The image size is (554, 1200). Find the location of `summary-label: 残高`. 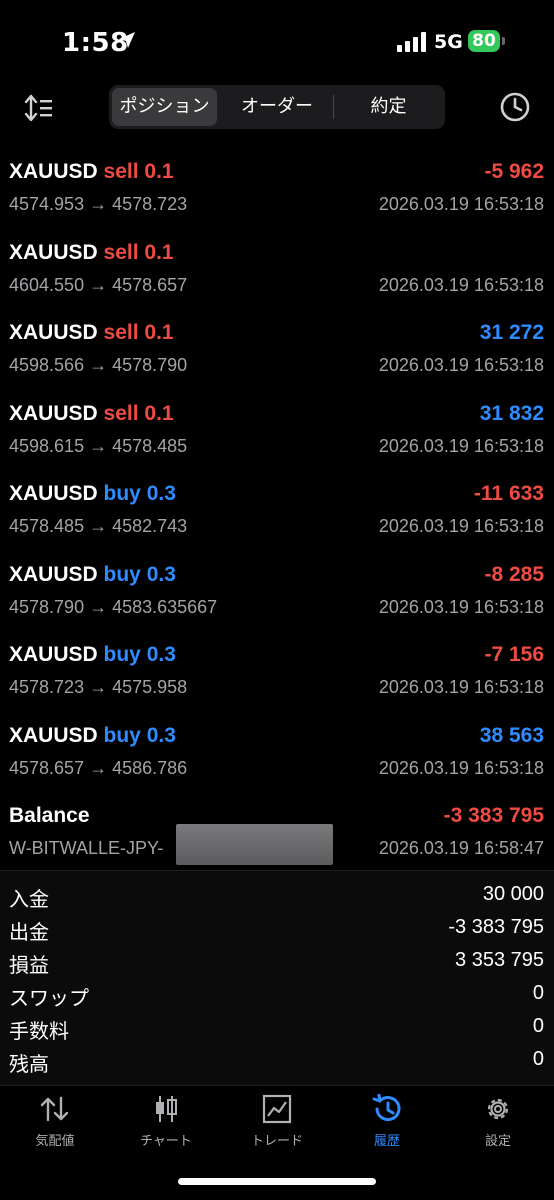

summary-label: 残高 is located at coordinates (29, 1065).